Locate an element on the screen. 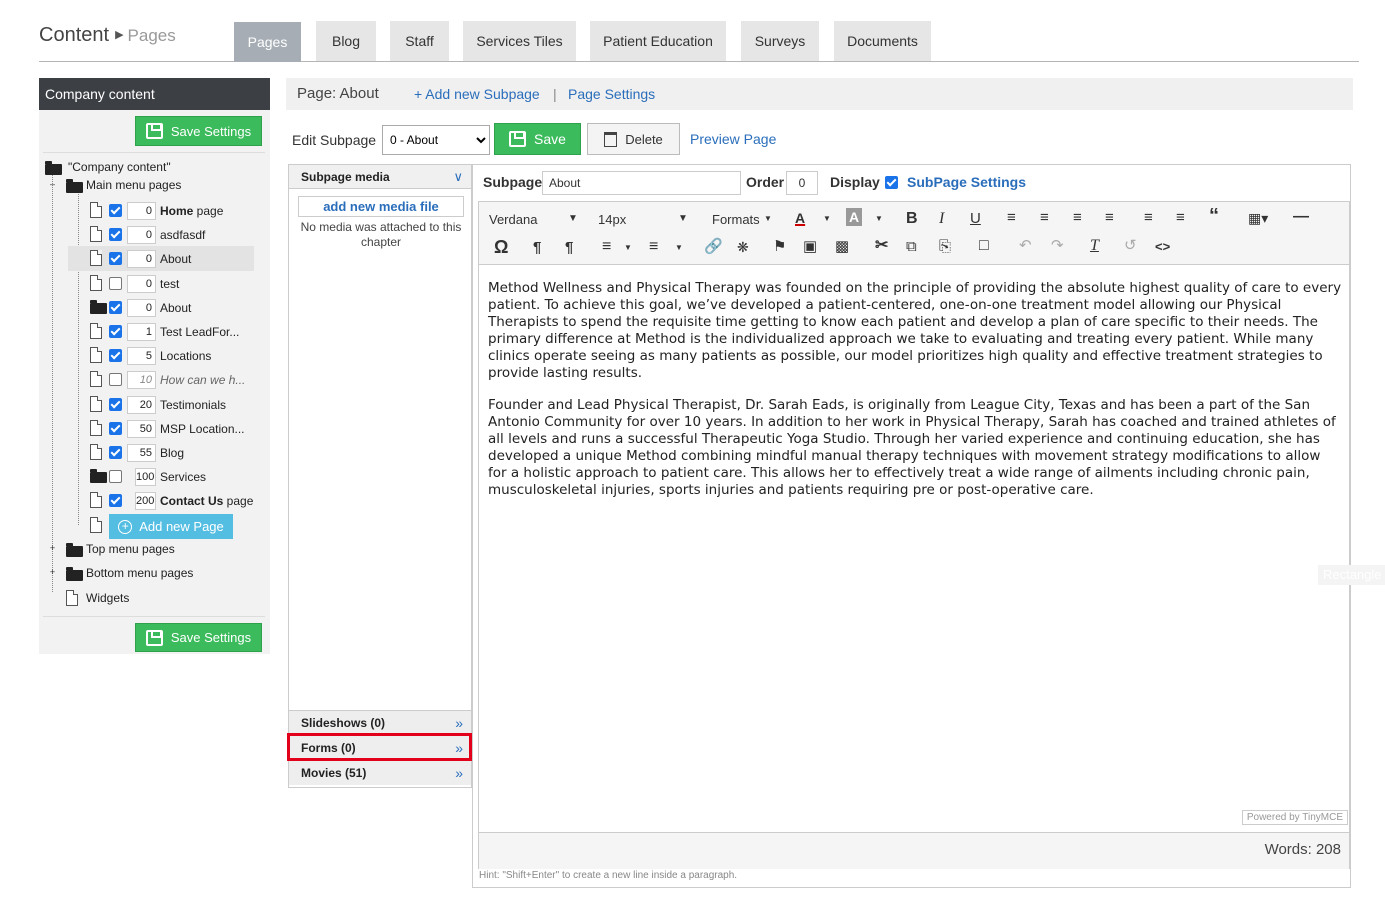  underline-icon: U is located at coordinates (975, 219).